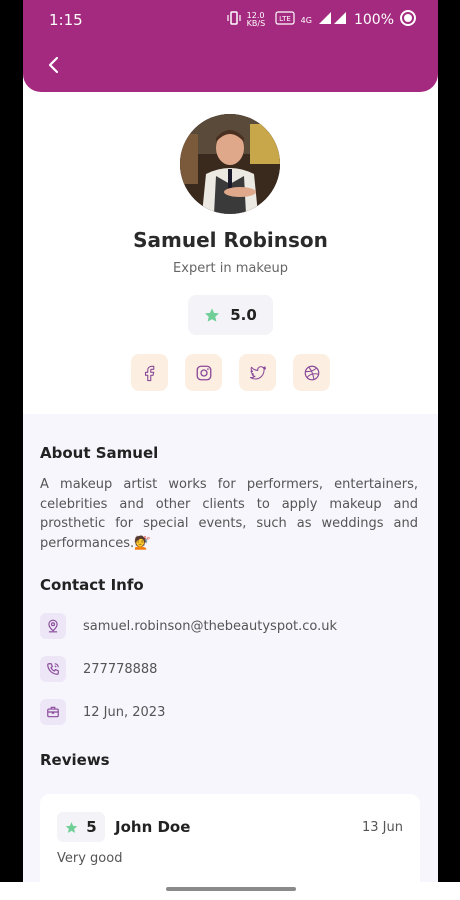  What do you see at coordinates (230, 240) in the screenshot?
I see `profile-name: Samuel Robinson` at bounding box center [230, 240].